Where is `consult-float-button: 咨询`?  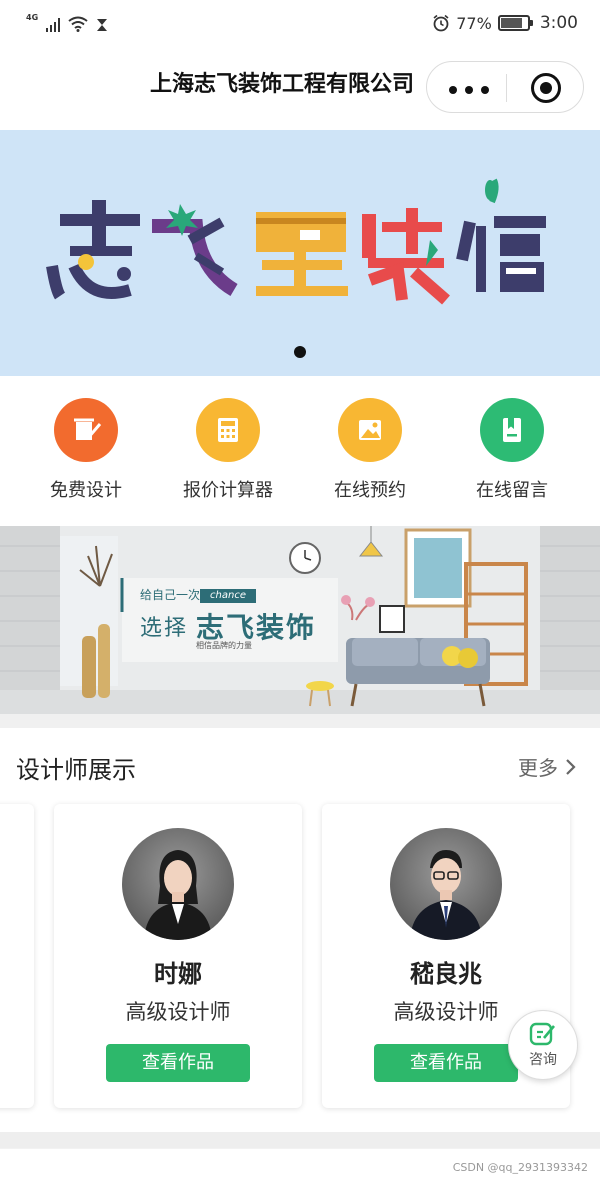
consult-float-button: 咨询 is located at coordinates (543, 1045).